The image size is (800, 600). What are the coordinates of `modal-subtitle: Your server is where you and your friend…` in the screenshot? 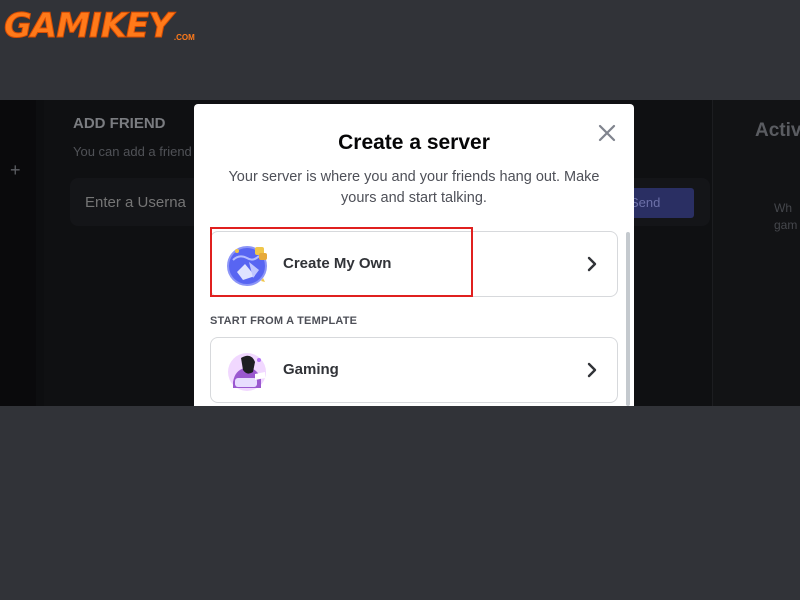 It's located at (414, 187).